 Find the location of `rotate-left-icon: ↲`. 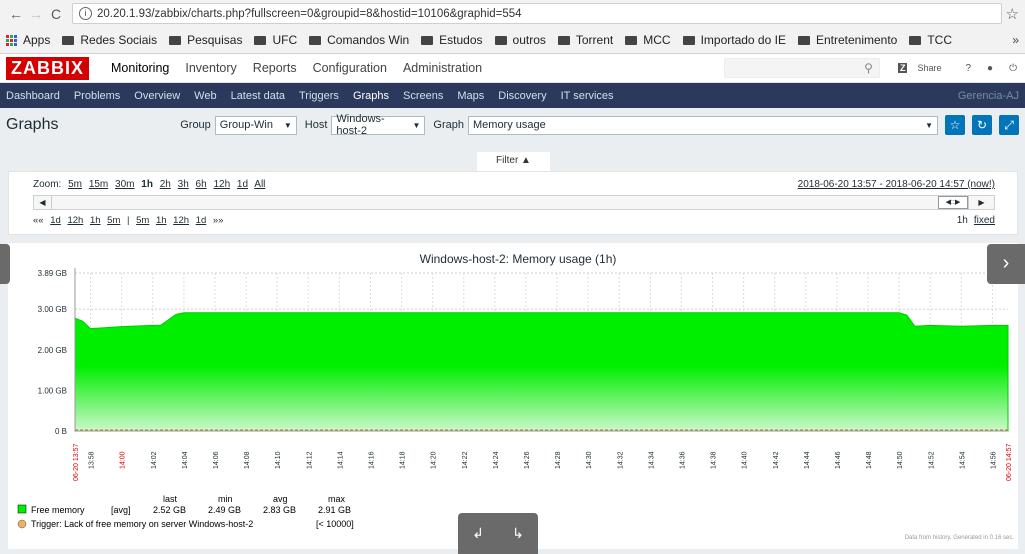

rotate-left-icon: ↲ is located at coordinates (478, 533).